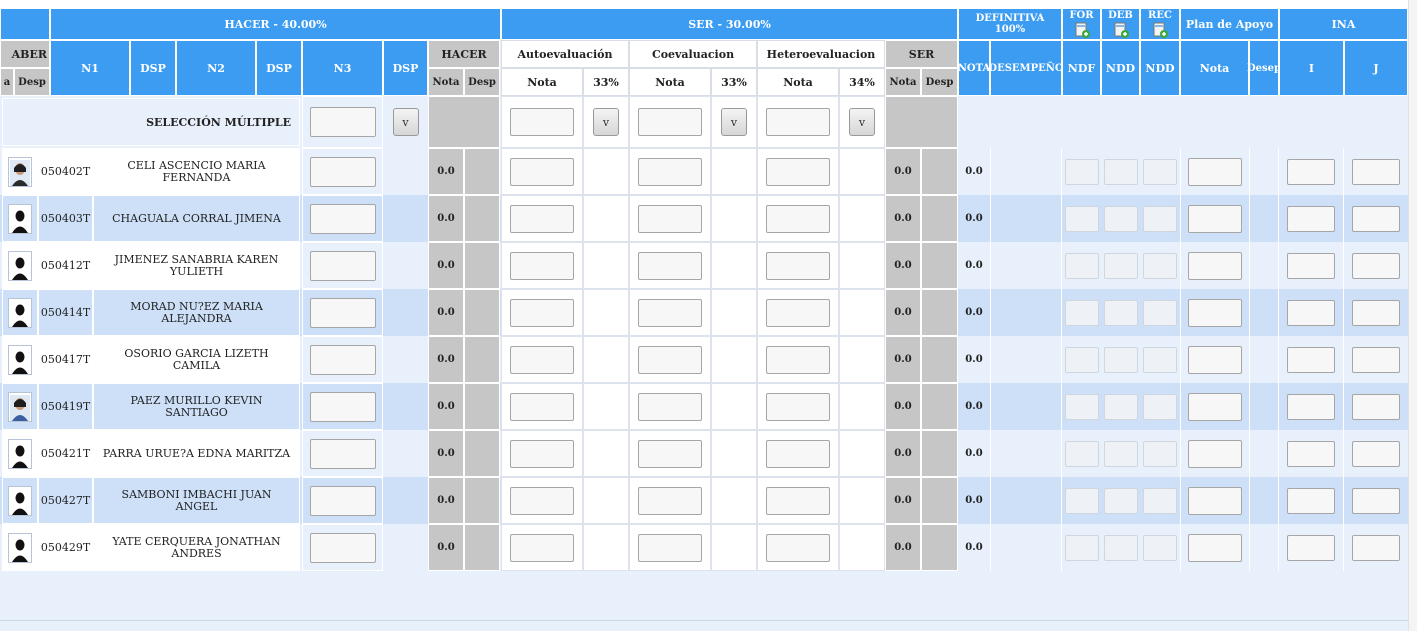 This screenshot has height=631, width=1417. What do you see at coordinates (670, 122) in the screenshot?
I see `seleccion-coe-input` at bounding box center [670, 122].